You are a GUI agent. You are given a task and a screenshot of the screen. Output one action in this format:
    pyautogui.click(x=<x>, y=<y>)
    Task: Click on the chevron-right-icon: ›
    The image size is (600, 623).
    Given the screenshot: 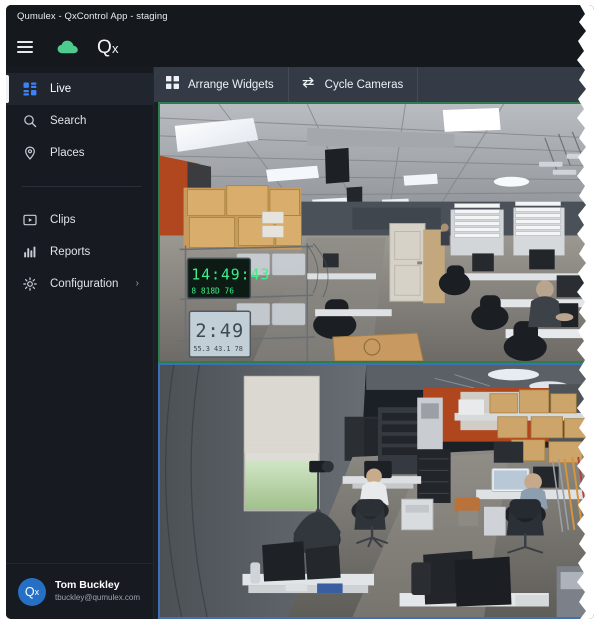 What is the action you would take?
    pyautogui.click(x=137, y=283)
    